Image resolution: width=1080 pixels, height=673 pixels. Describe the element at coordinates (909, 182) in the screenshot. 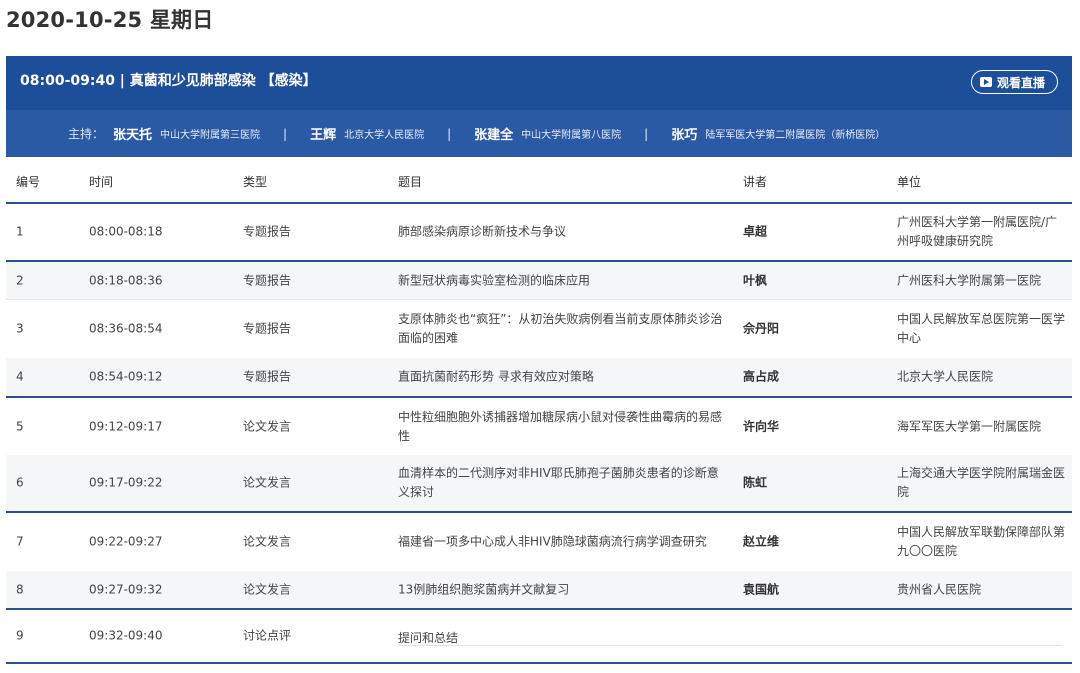

I see `header-organization: 单位` at that location.